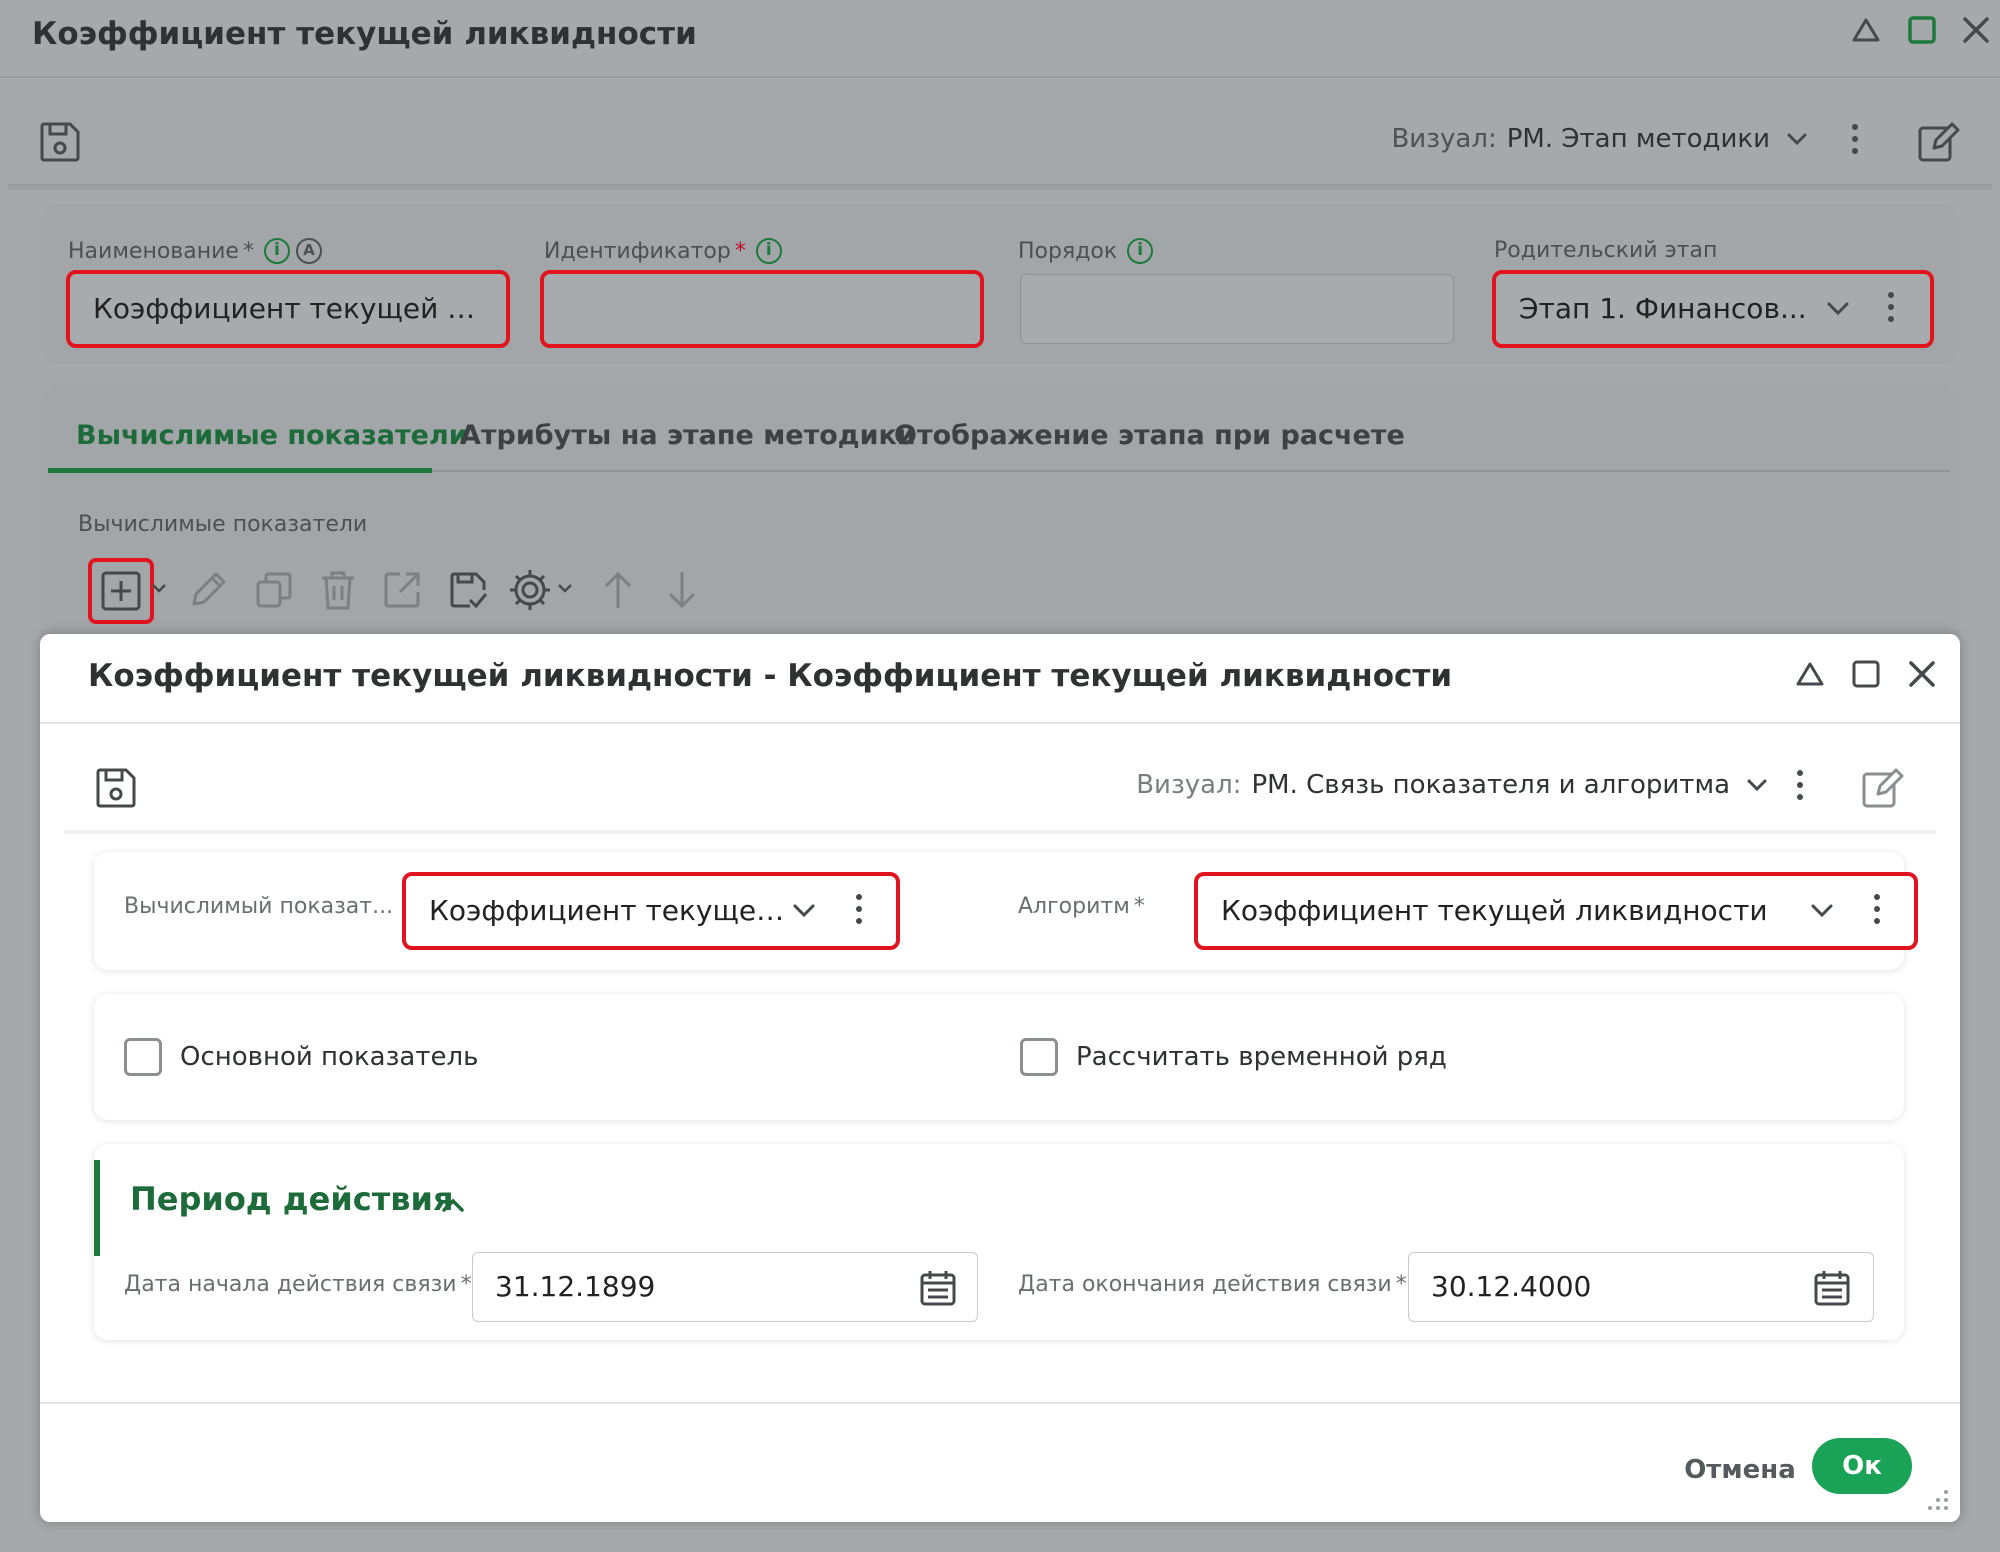  Describe the element at coordinates (208, 590) in the screenshot. I see `pencil-icon` at that location.